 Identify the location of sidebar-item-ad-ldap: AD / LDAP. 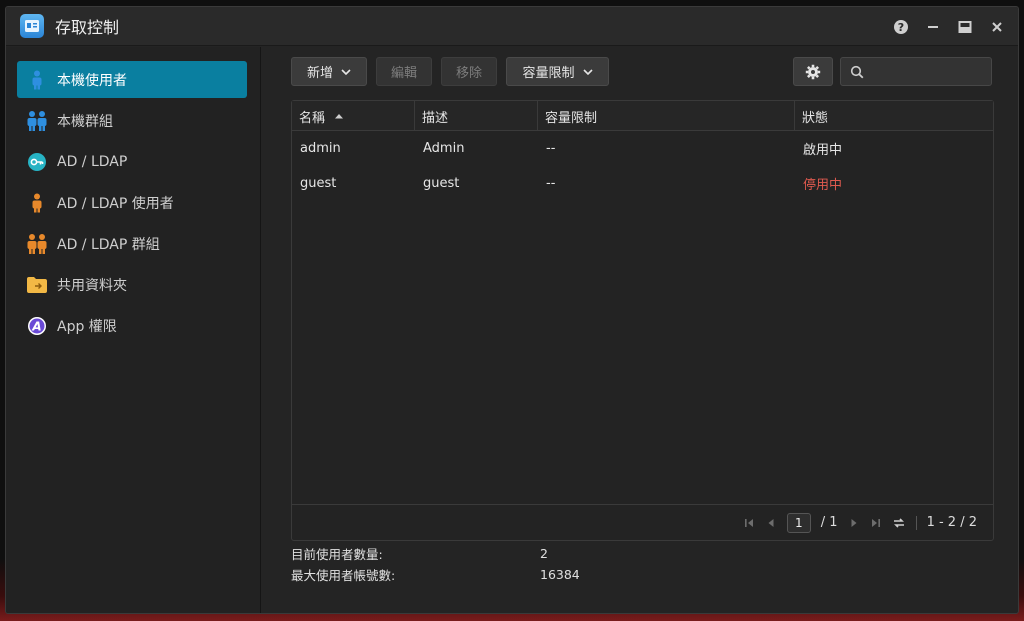
(132, 161).